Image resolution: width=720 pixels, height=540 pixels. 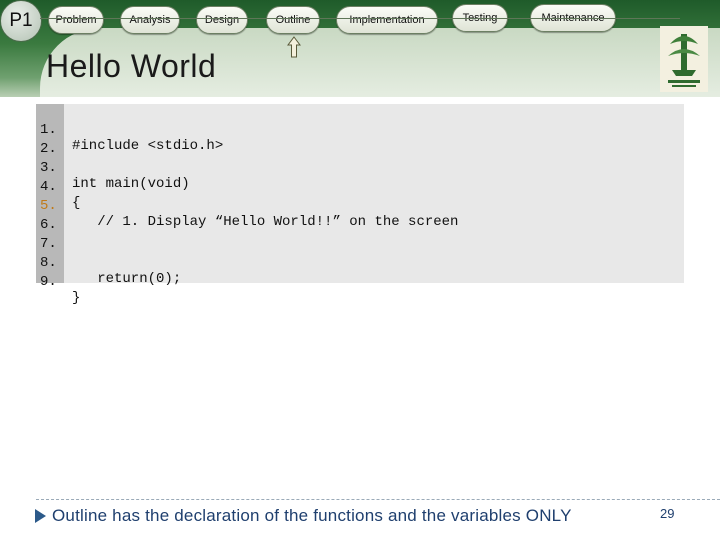 I want to click on stage-connector, so click(x=360, y=18).